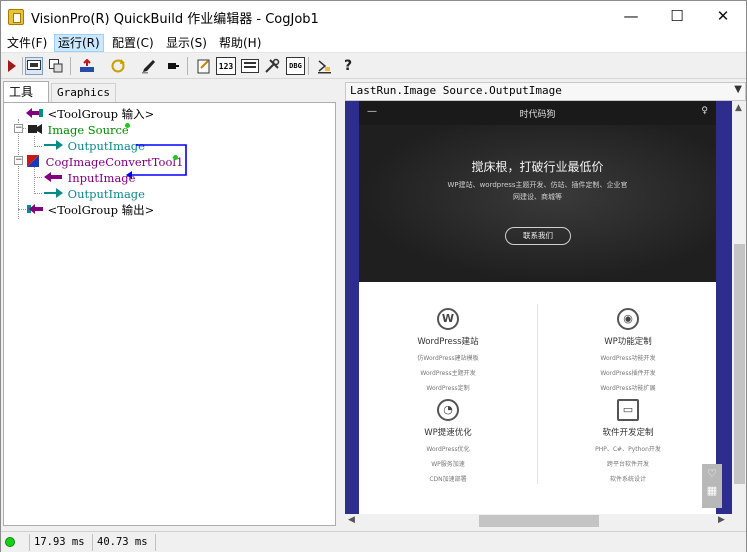 This screenshot has width=747, height=552. Describe the element at coordinates (456, 90) in the screenshot. I see `image-source-label: LastRun.Image Source.OutputImage` at that location.